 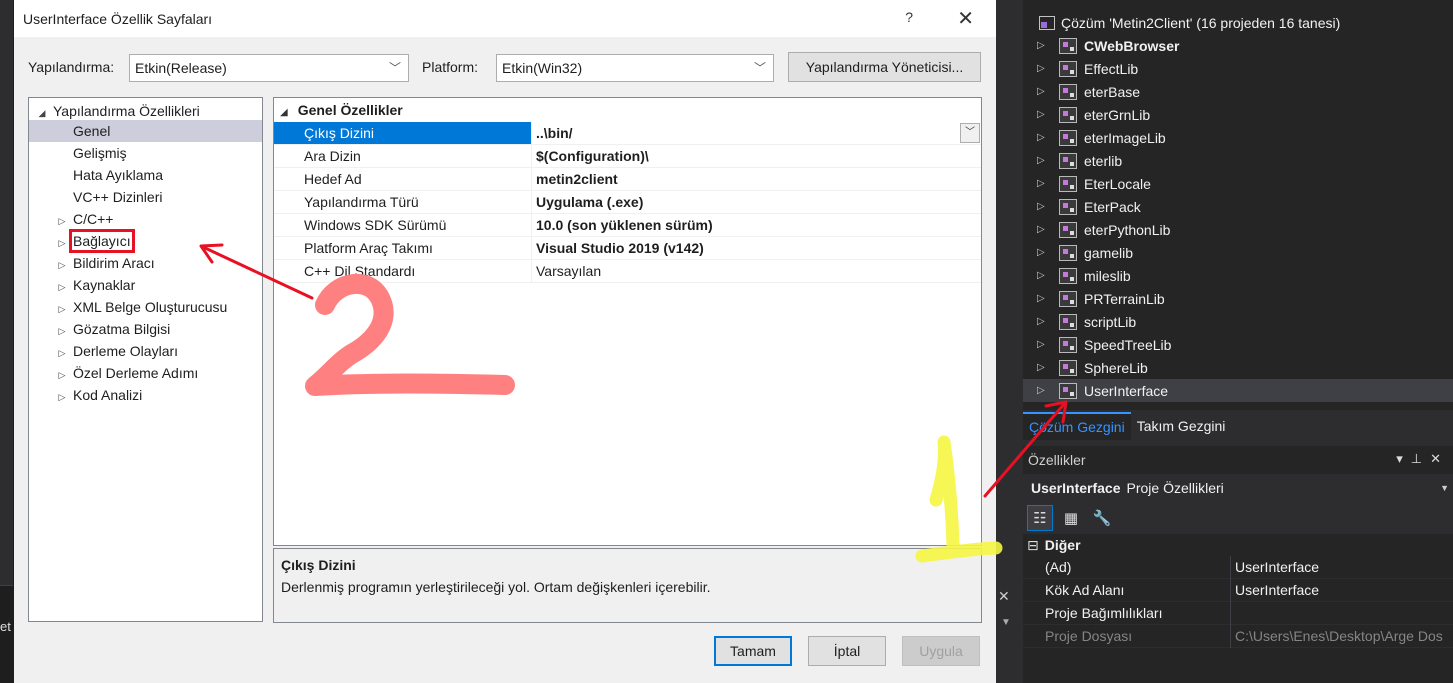 I want to click on tab-solution-explorer: Çözüm Gezgini, so click(x=1077, y=426).